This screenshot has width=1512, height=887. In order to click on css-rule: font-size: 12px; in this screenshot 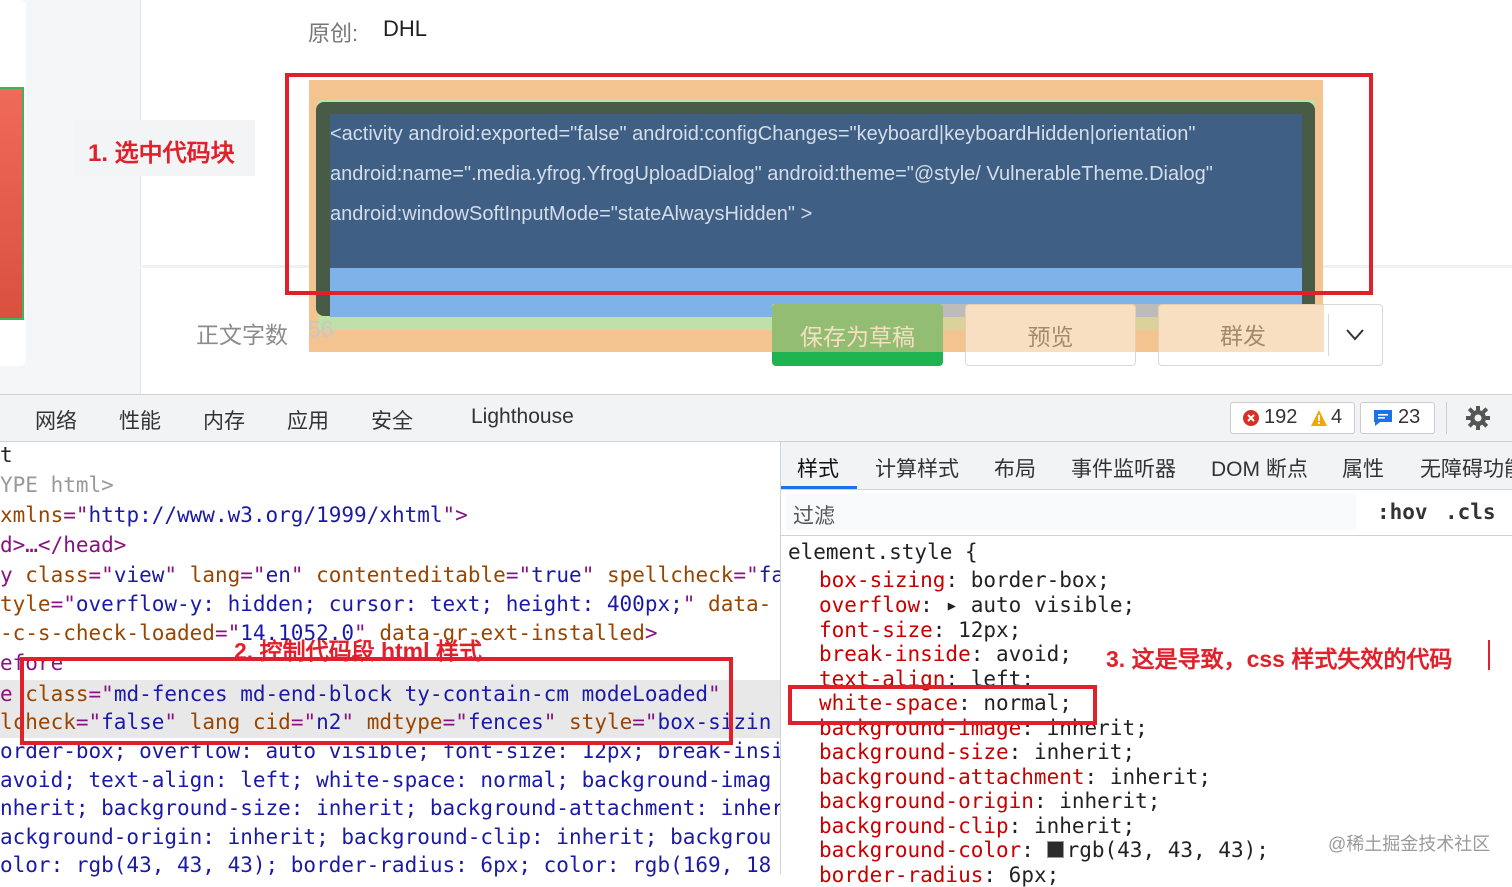, I will do `click(920, 630)`.